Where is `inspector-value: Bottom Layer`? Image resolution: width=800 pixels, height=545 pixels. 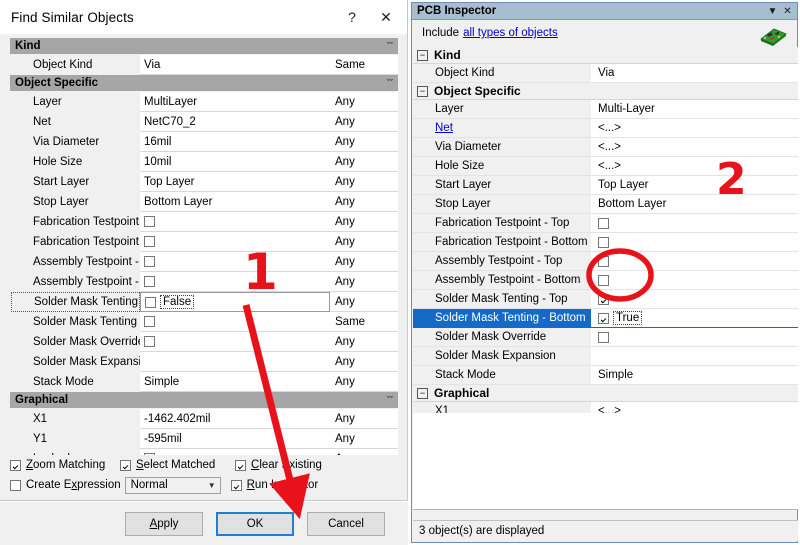 inspector-value: Bottom Layer is located at coordinates (694, 204).